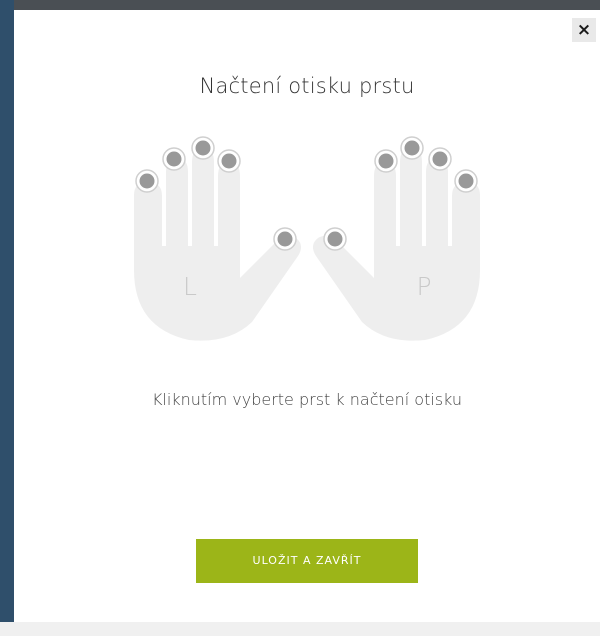  What do you see at coordinates (190, 286) in the screenshot?
I see `left-hand-label: L` at bounding box center [190, 286].